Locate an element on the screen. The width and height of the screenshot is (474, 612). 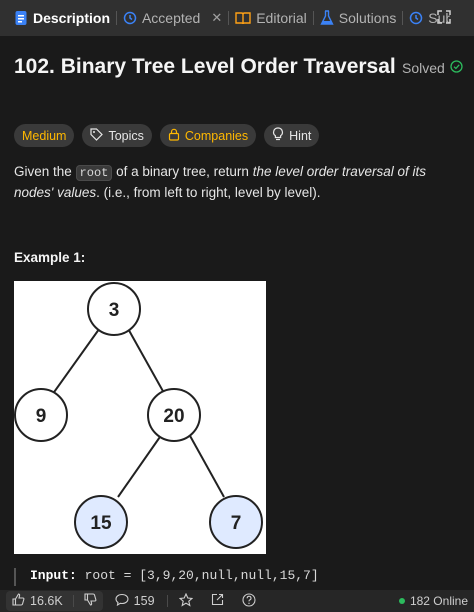
tag-icon is located at coordinates (97, 135).